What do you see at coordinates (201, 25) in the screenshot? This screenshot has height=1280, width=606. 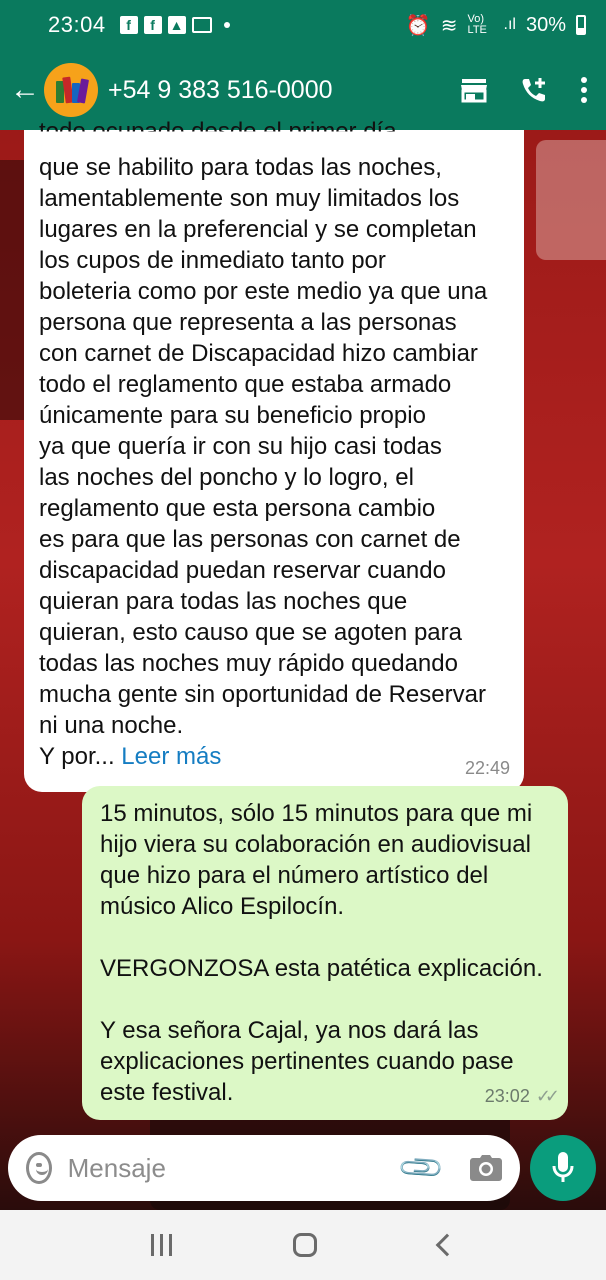 I see `cast-icon` at bounding box center [201, 25].